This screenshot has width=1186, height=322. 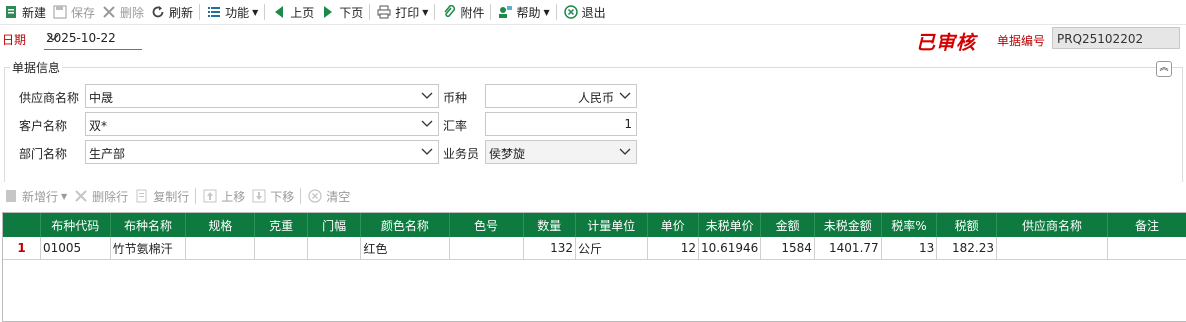 I want to click on date-label: 日期, so click(x=14, y=40).